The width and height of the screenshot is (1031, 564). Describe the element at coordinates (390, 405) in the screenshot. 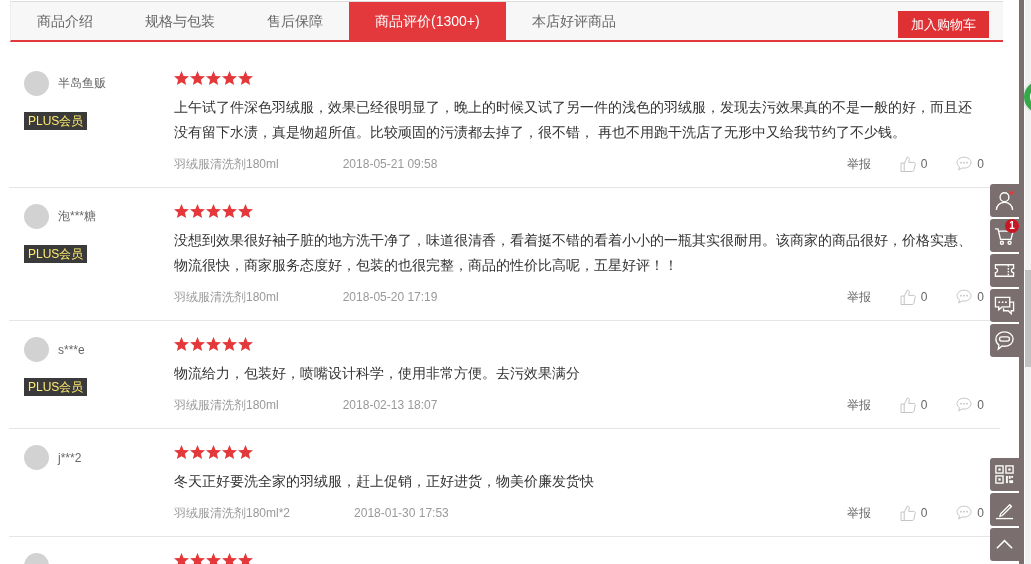

I see `review-date: 2018-02-13 18:07` at that location.